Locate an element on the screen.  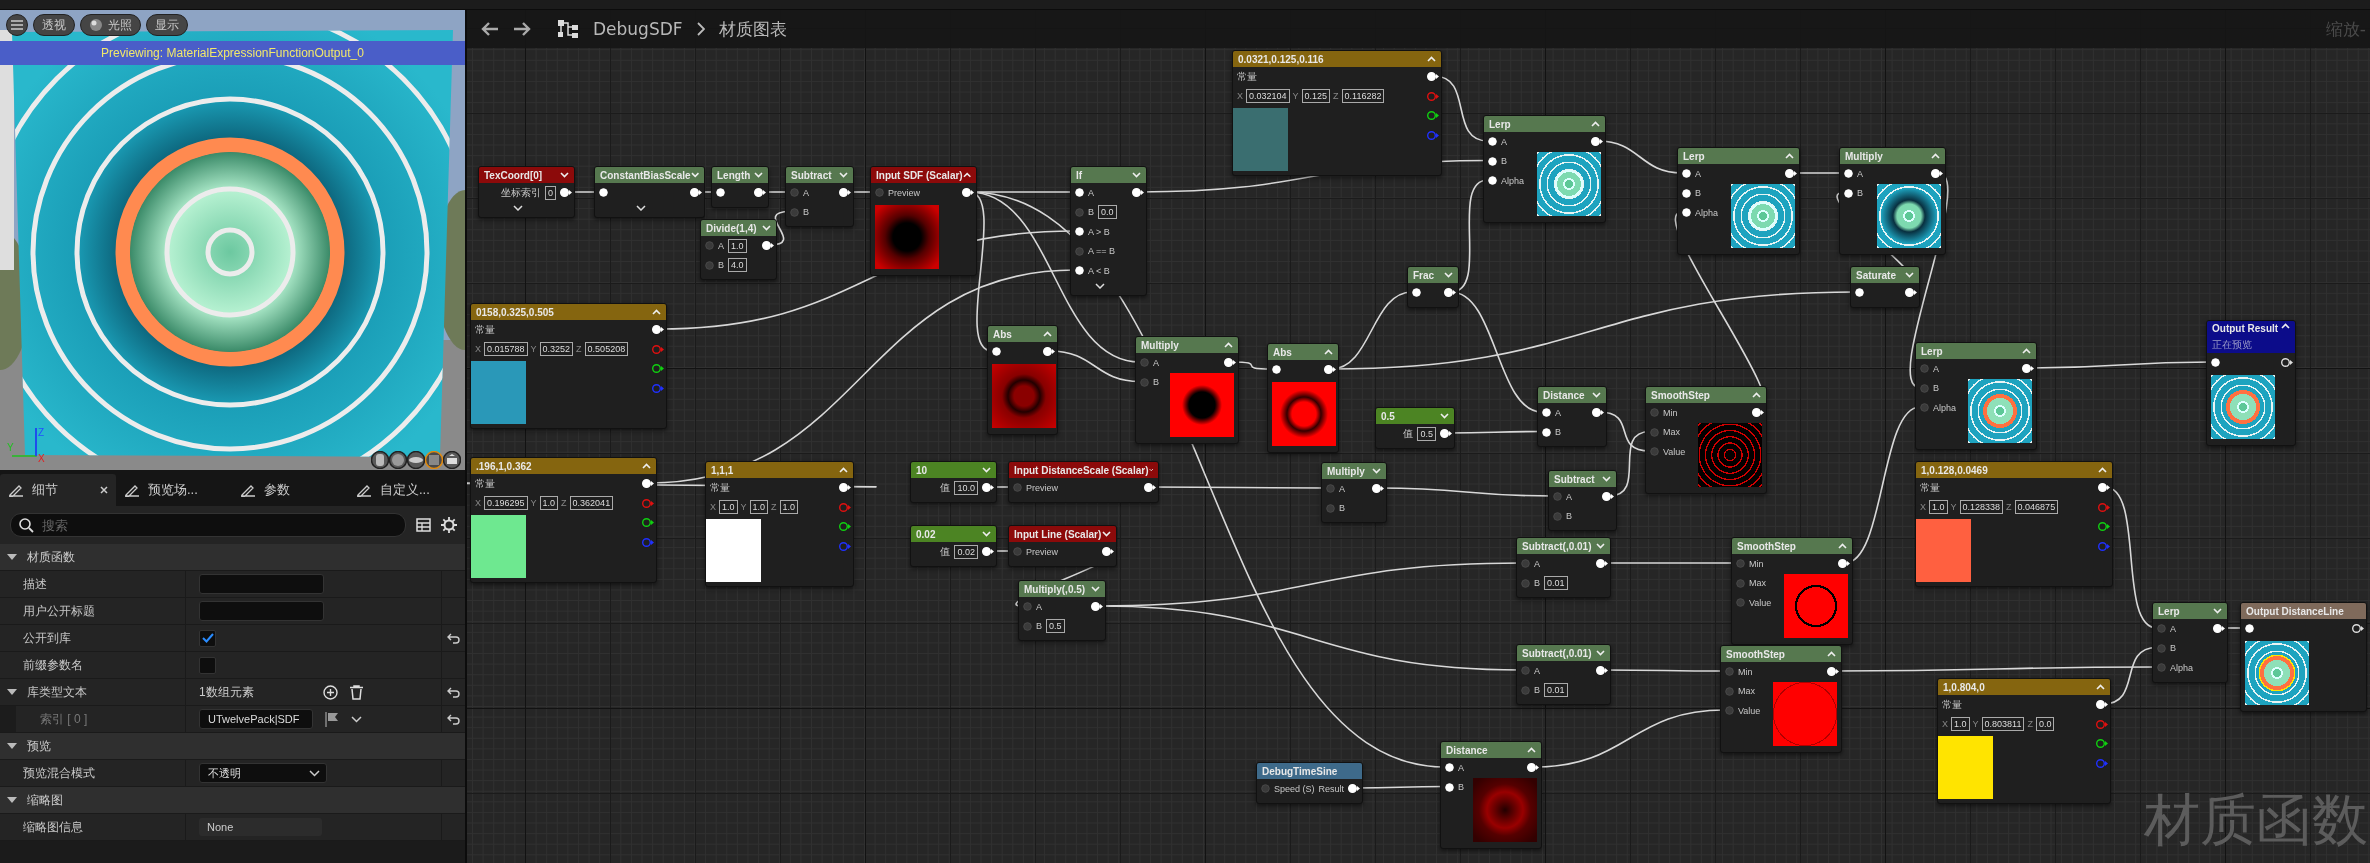
node-header: Subtract is located at coordinates (819, 175).